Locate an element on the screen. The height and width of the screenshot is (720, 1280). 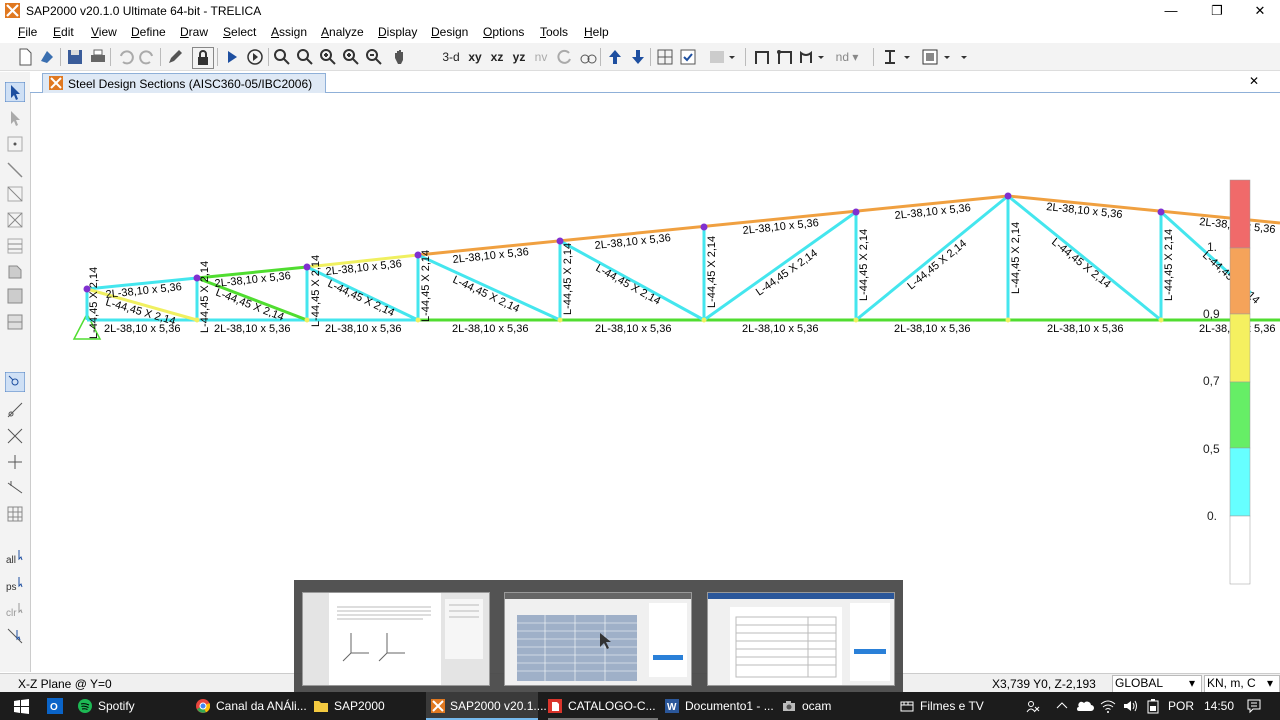
lock-icon is located at coordinates (203, 58).